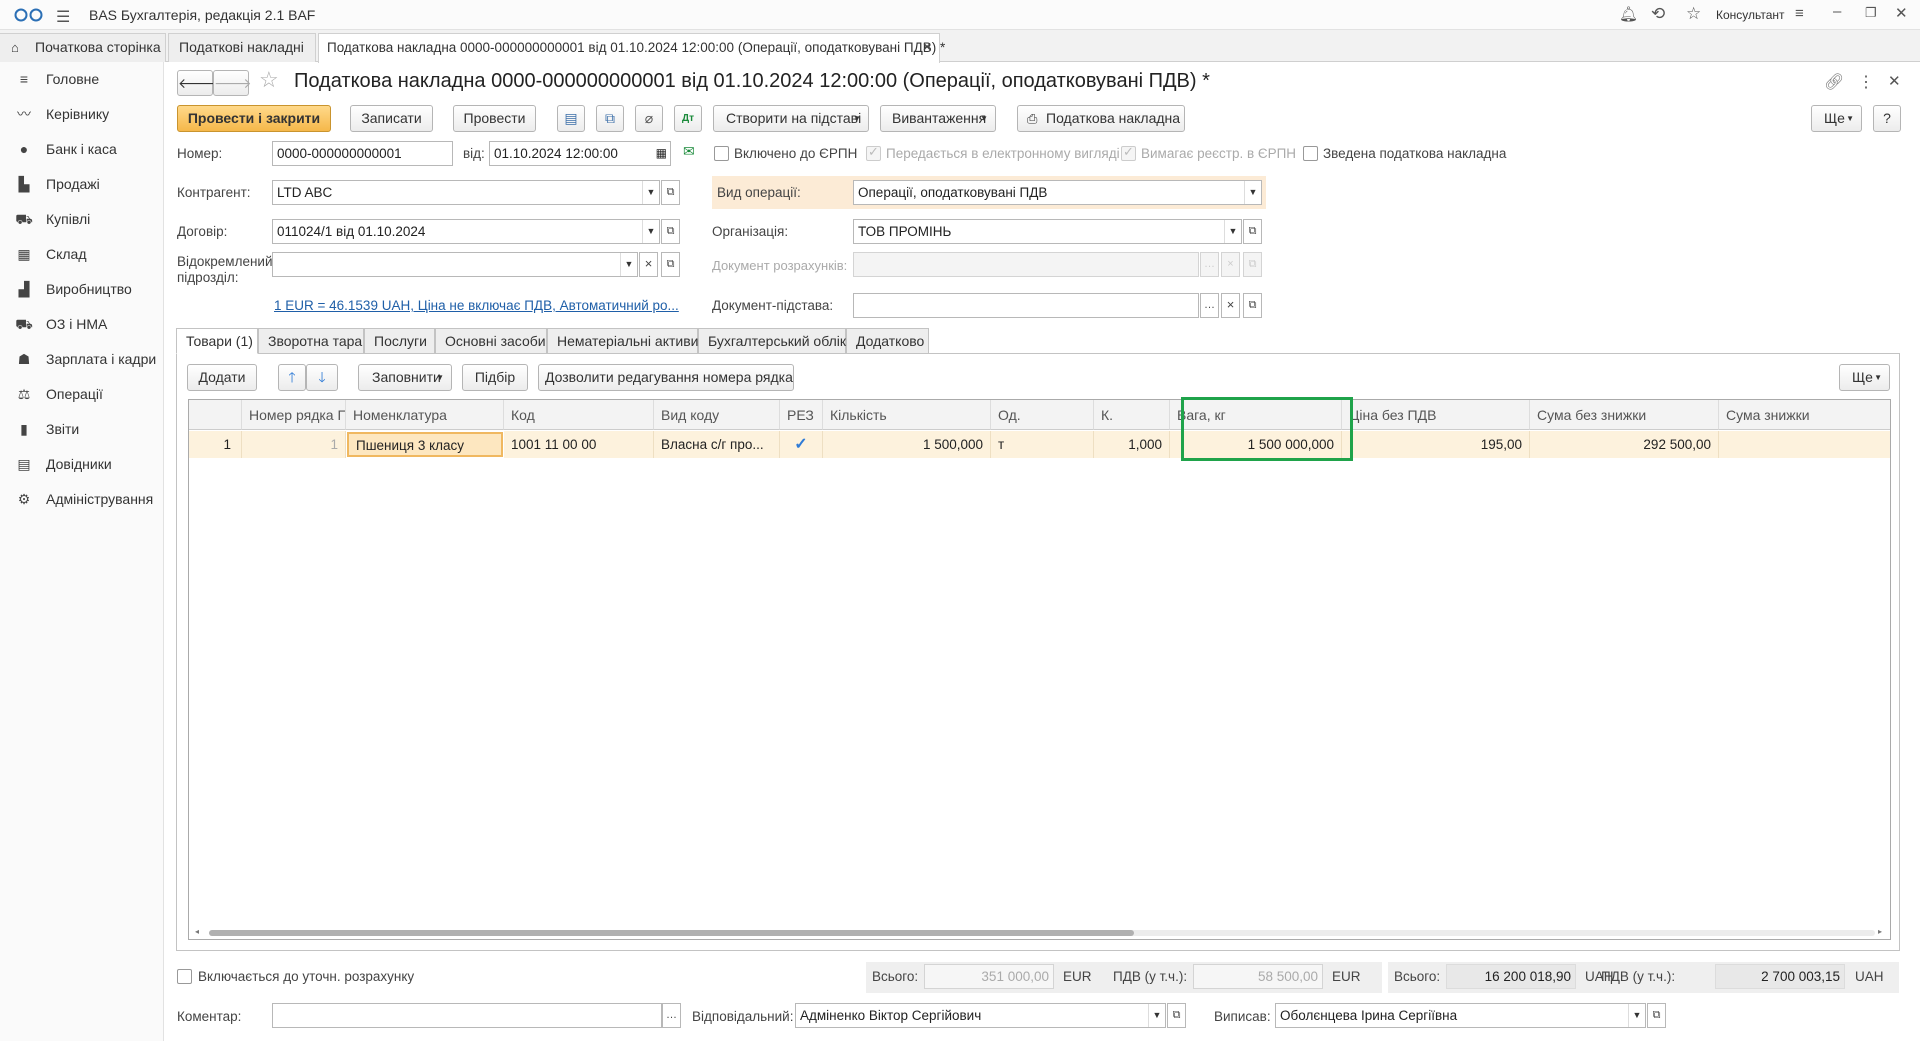 The image size is (1920, 1041). What do you see at coordinates (580, 153) in the screenshot?
I see `date-field: 01.10.2024 12:00:00 ▦` at bounding box center [580, 153].